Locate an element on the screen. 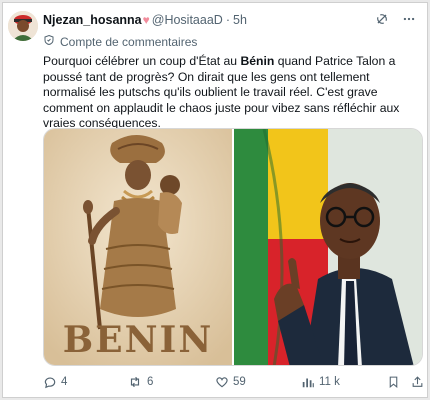  repost-count: 6 is located at coordinates (150, 382).